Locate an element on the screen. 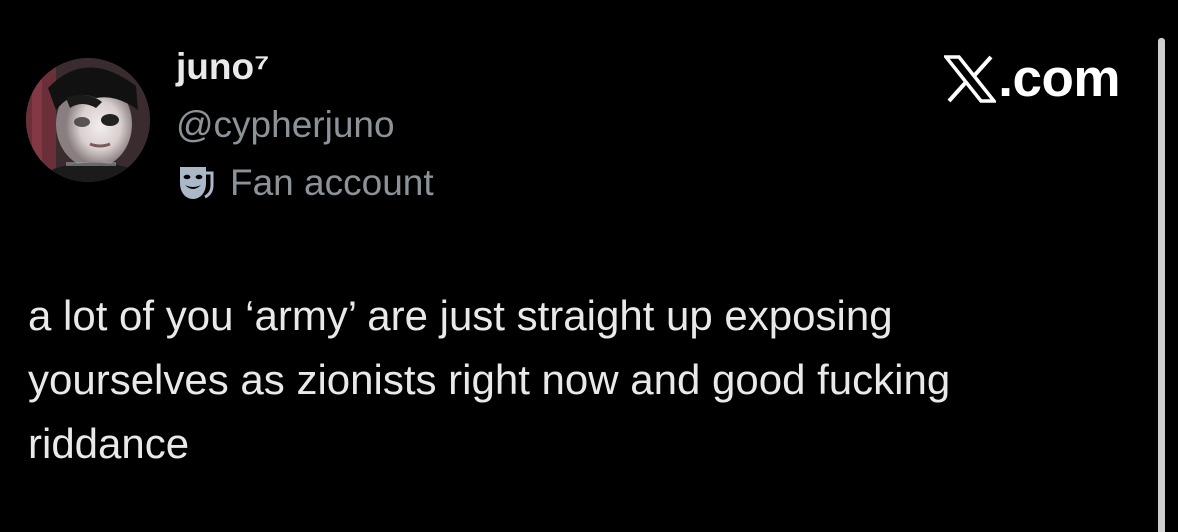 This screenshot has height=532, width=1178. site-domain-text: .com is located at coordinates (1059, 78).